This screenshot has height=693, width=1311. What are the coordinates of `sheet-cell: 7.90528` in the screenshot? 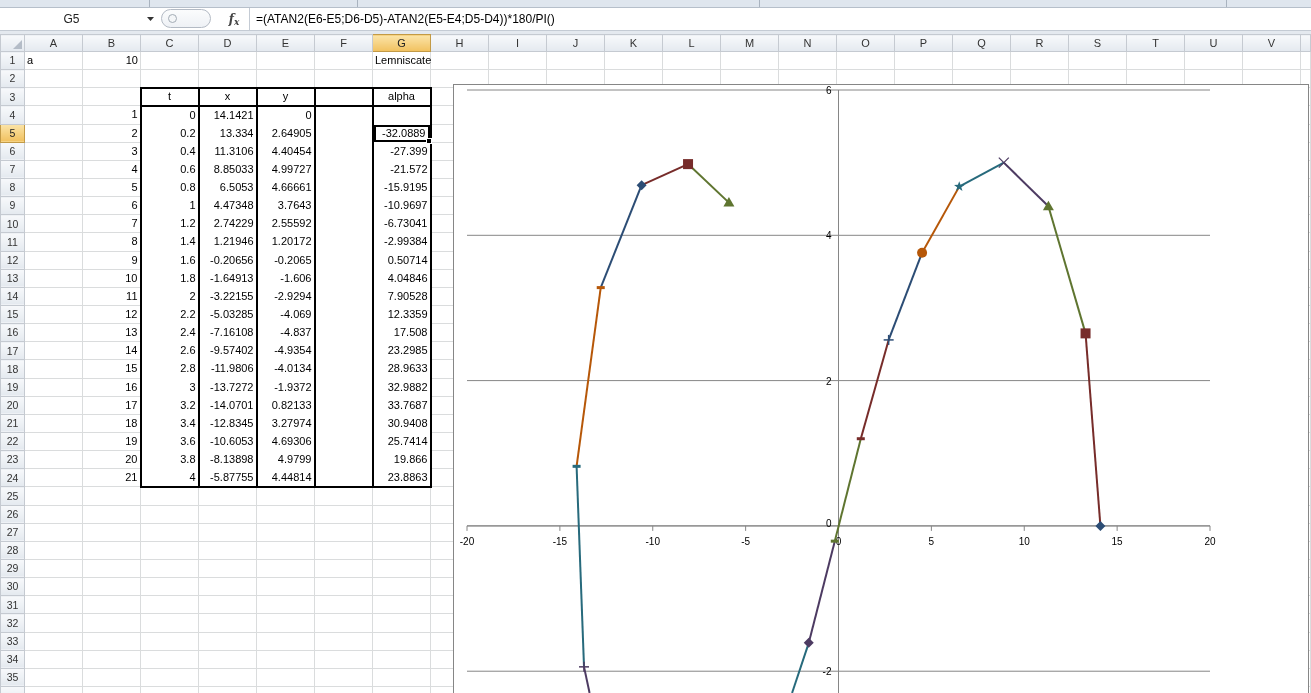 It's located at (401, 296).